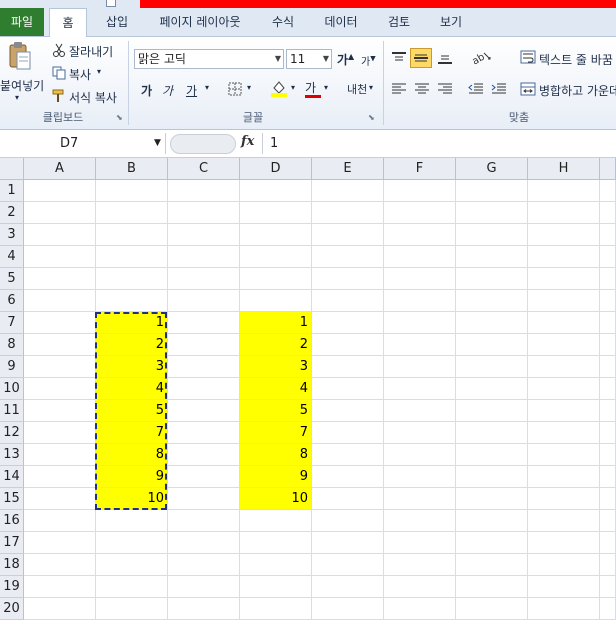 This screenshot has height=626, width=616. I want to click on cell-d12: 7, so click(276, 433).